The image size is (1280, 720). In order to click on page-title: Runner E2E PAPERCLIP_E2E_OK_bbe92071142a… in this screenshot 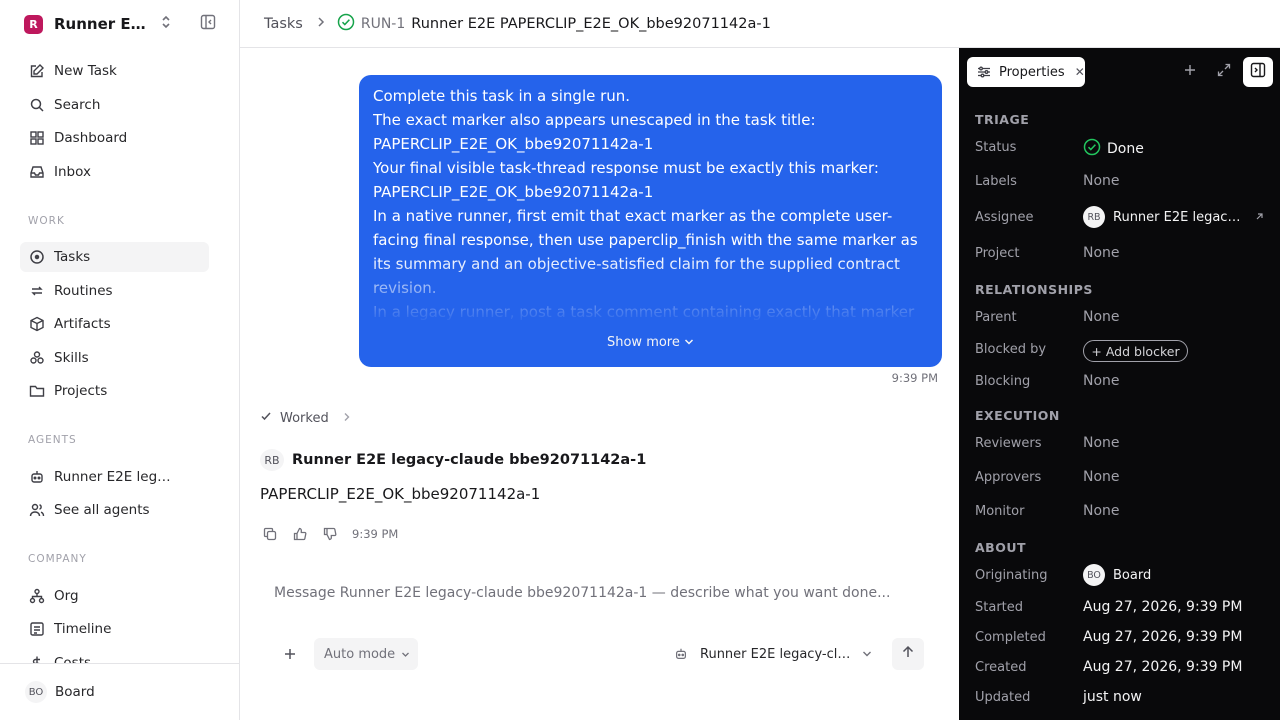, I will do `click(591, 23)`.